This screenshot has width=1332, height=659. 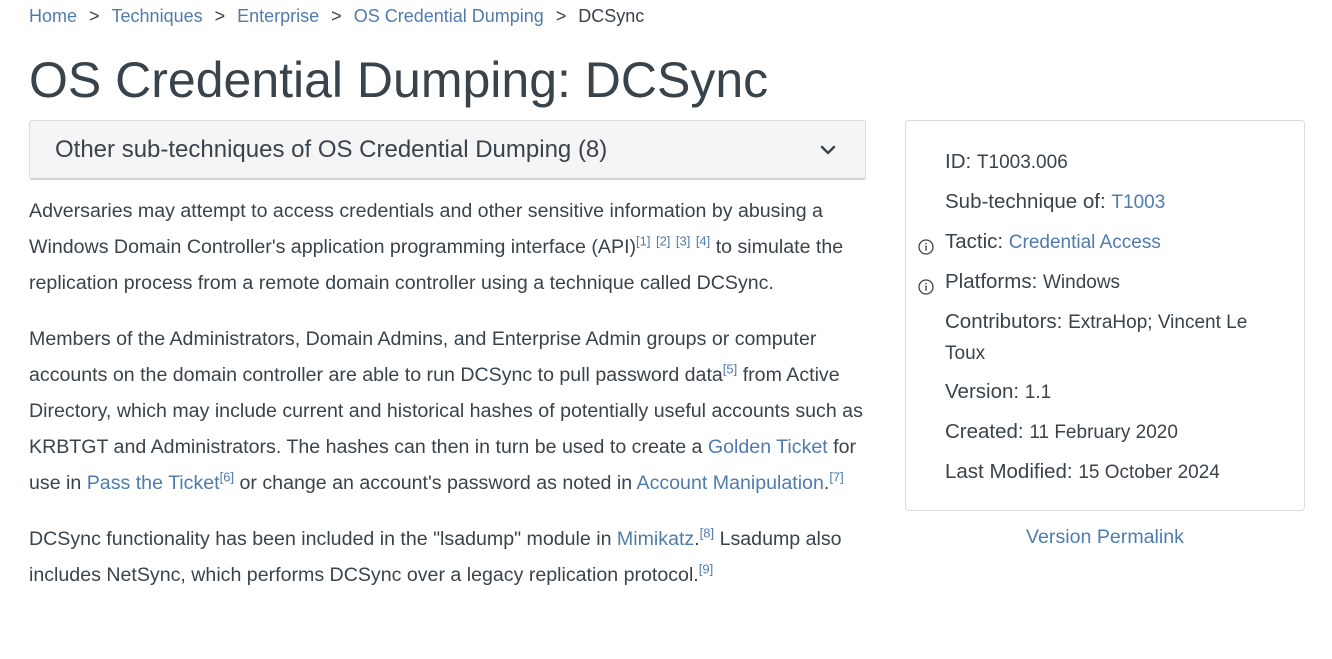 I want to click on breadcrumb-enterprise: Enterprise, so click(x=278, y=16).